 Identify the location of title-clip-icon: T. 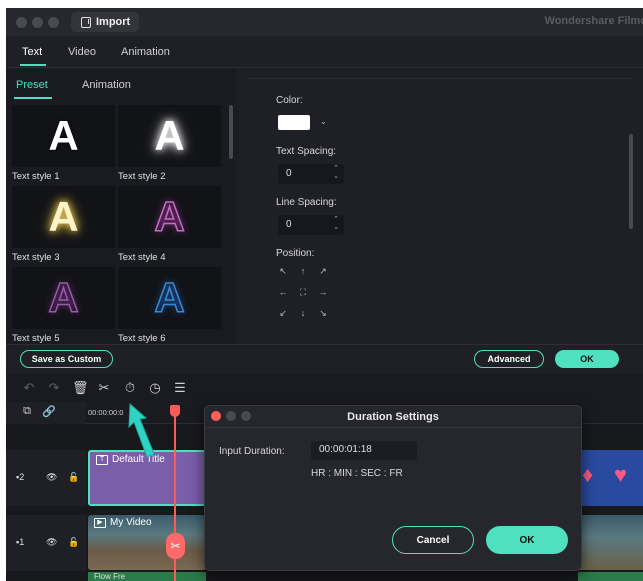
(102, 459).